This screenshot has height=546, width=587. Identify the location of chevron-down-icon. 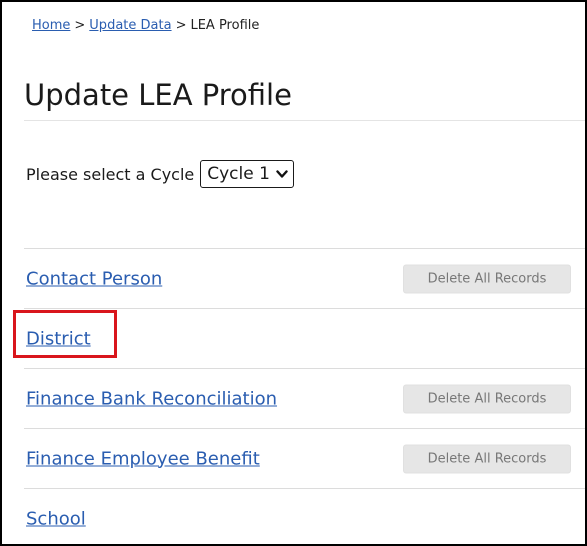
(282, 174).